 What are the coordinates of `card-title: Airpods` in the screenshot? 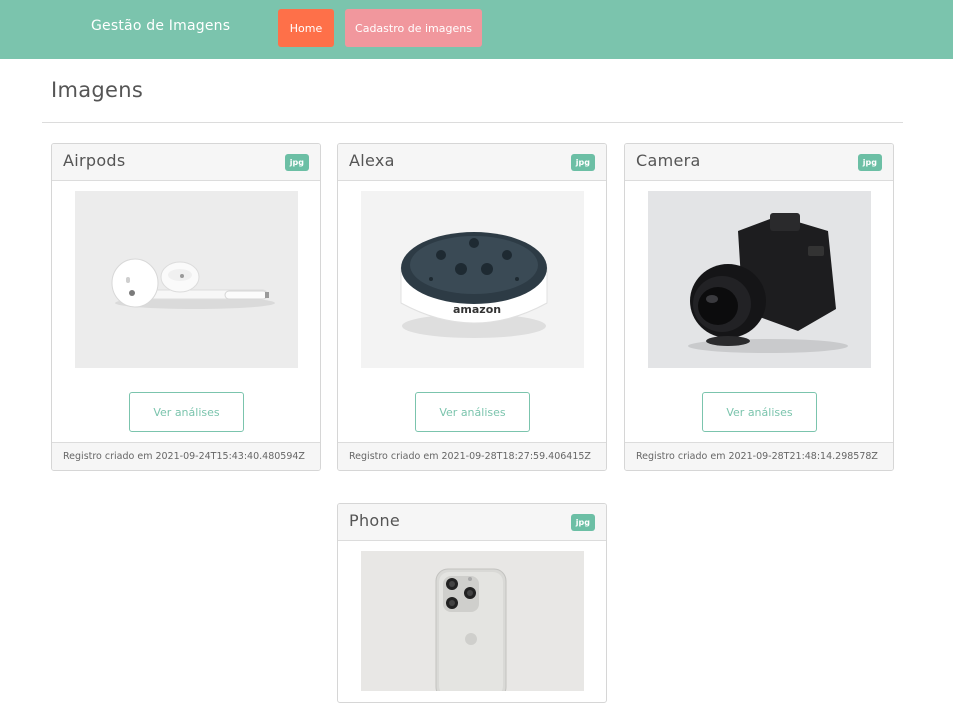 It's located at (94, 160).